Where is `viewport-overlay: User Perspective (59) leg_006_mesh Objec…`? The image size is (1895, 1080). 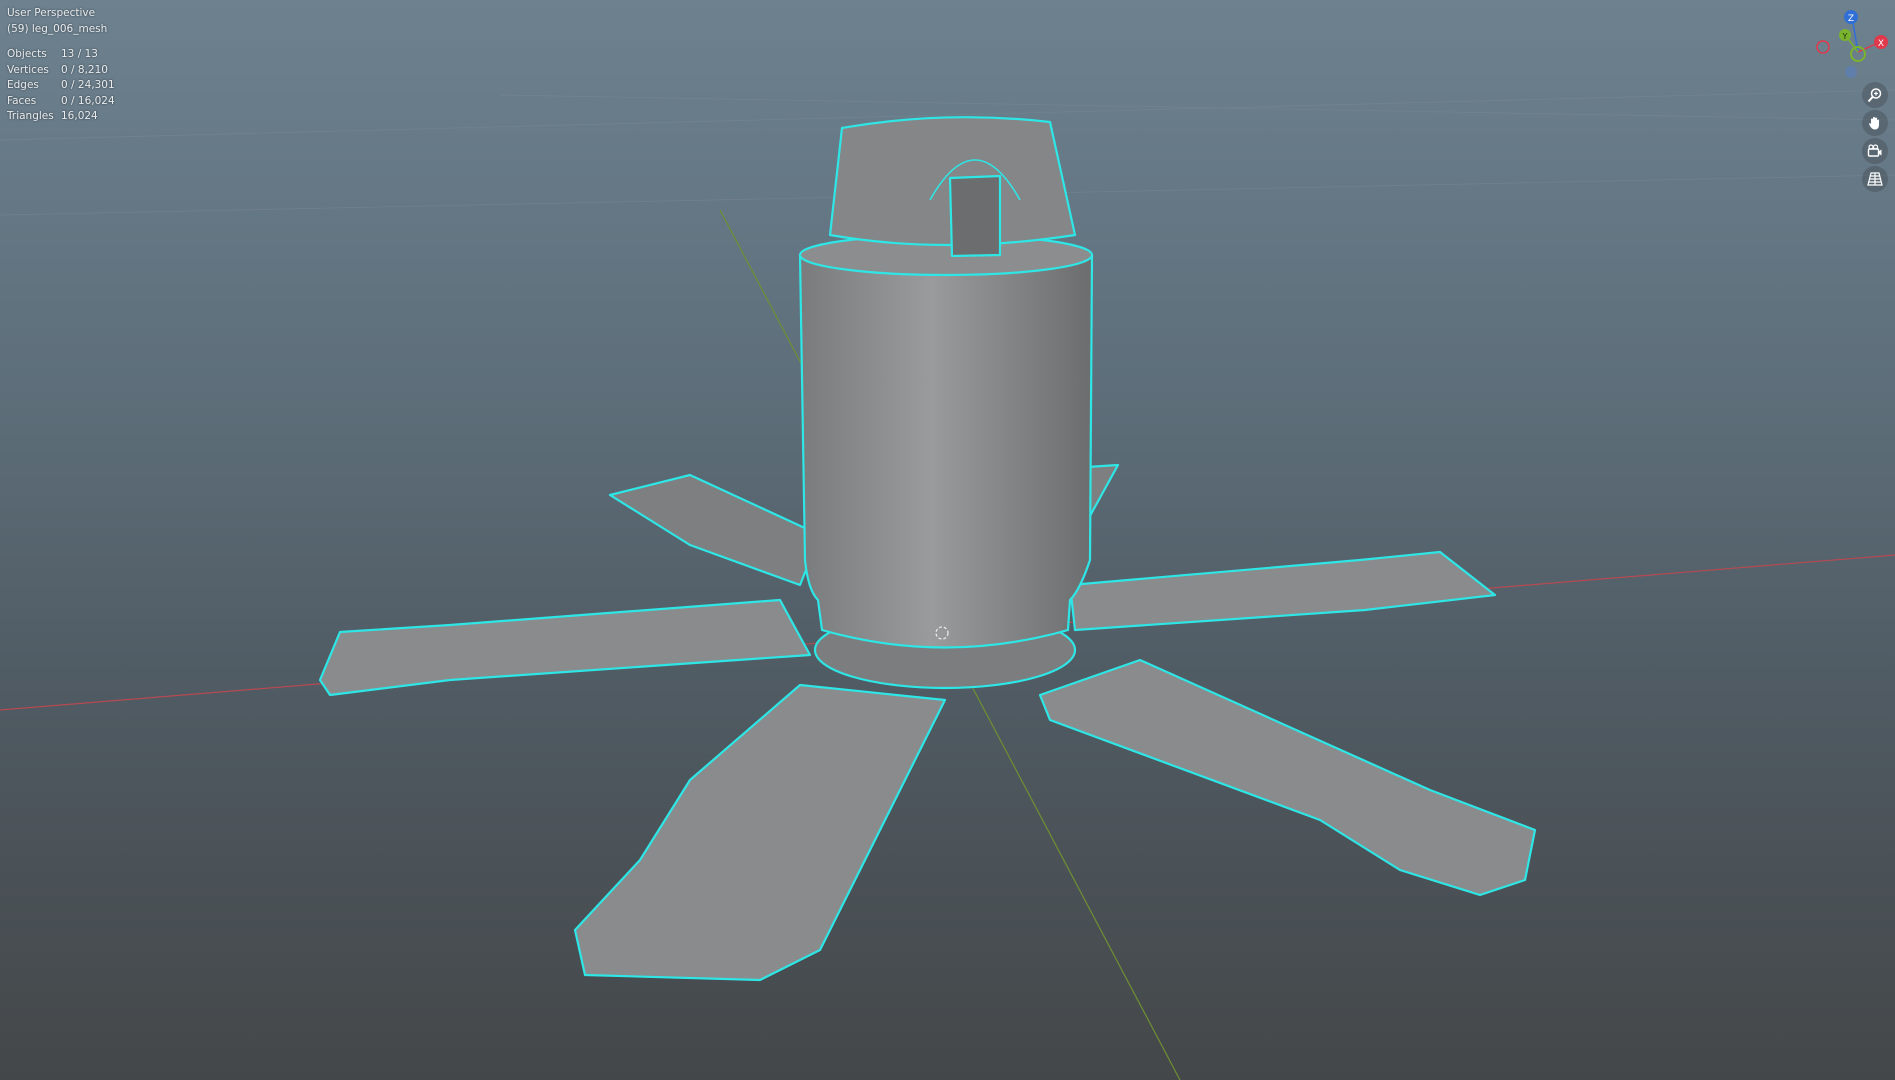
viewport-overlay: User Perspective (59) leg_006_mesh Objec… is located at coordinates (61, 65).